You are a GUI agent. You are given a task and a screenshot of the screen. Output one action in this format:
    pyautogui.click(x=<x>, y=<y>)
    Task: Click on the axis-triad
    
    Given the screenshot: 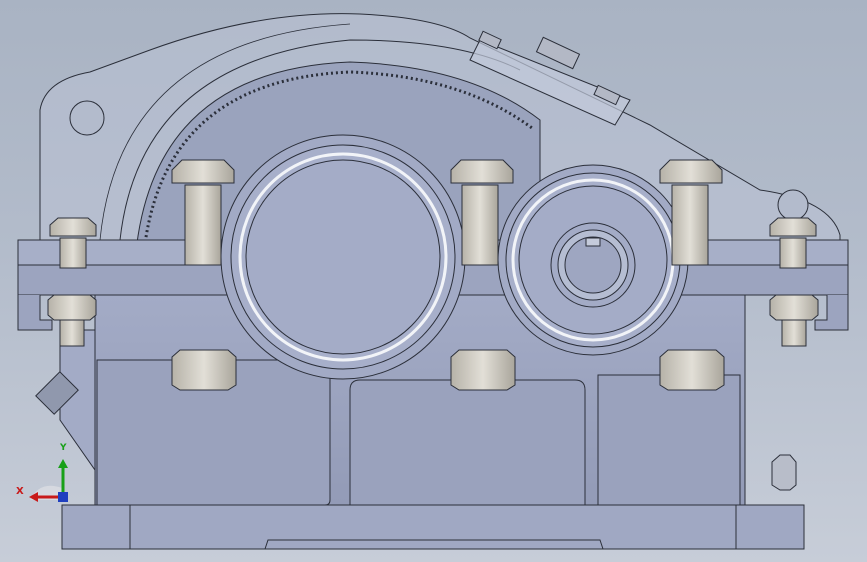 What is the action you would take?
    pyautogui.click(x=48, y=480)
    